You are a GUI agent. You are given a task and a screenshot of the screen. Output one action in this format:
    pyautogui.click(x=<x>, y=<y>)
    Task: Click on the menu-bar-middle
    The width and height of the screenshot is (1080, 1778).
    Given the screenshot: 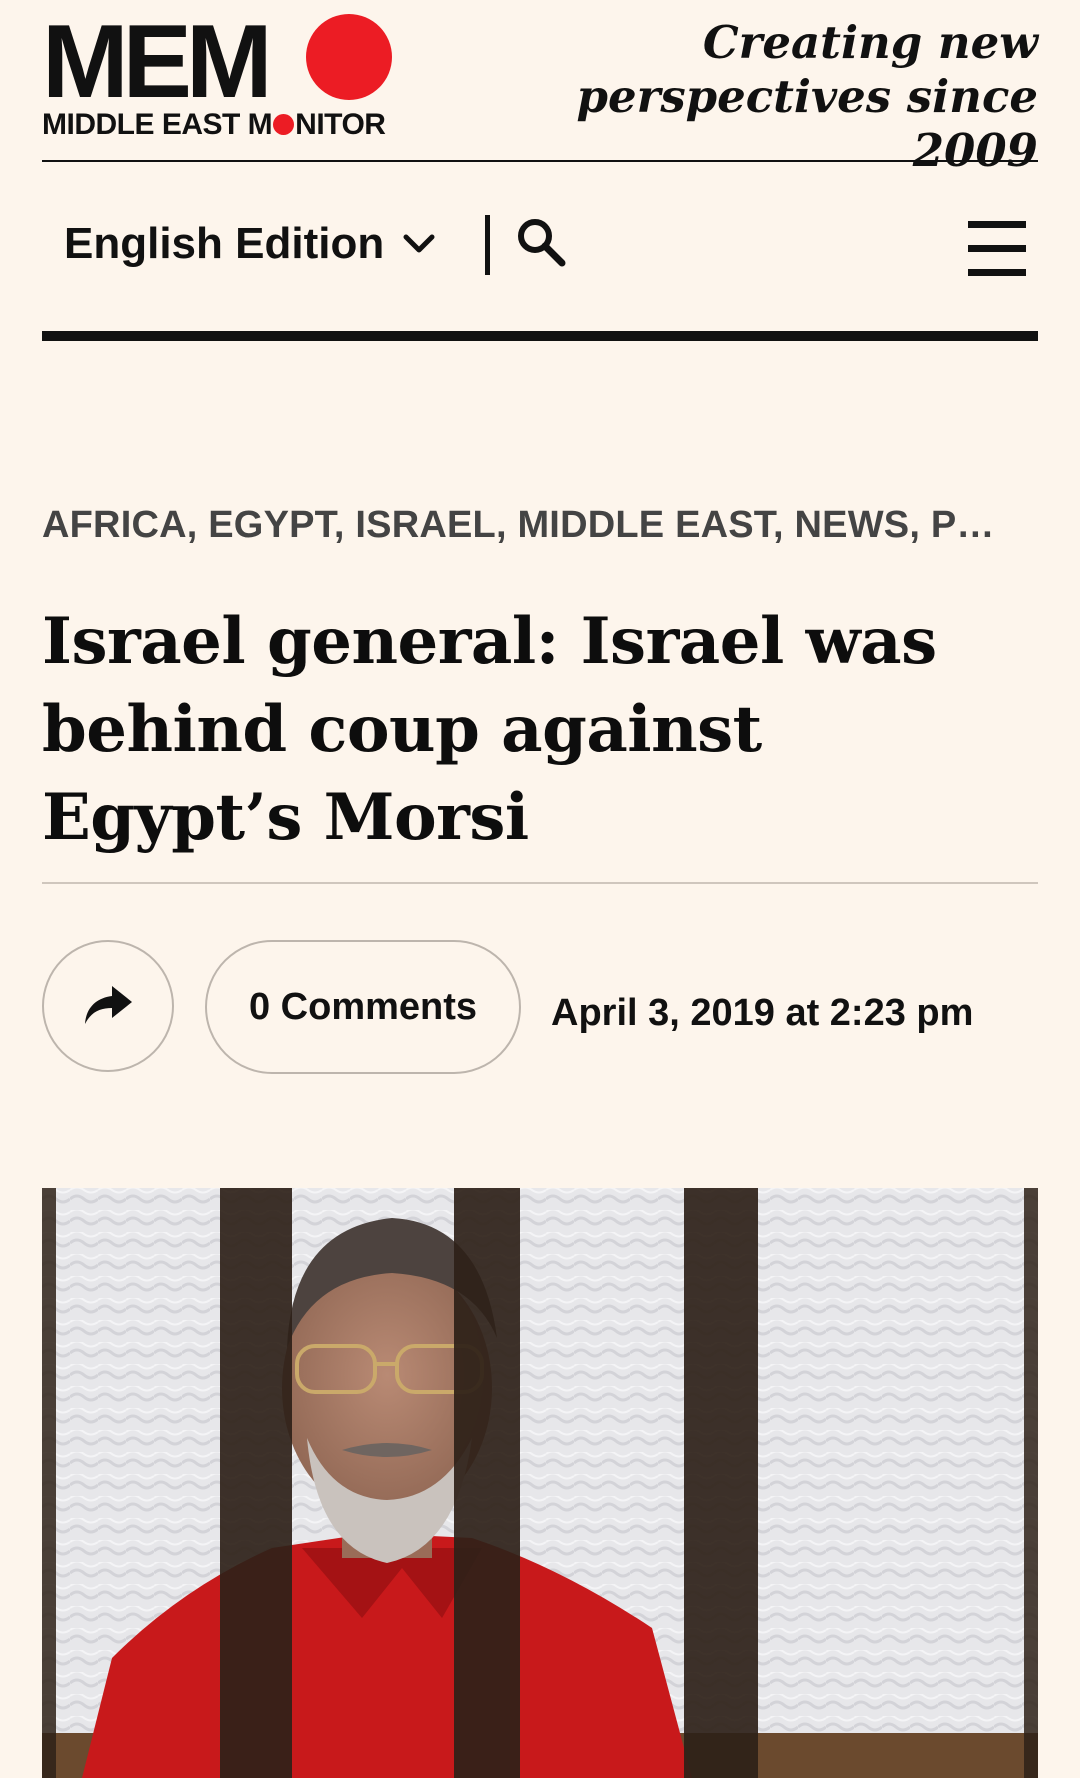 What is the action you would take?
    pyautogui.click(x=997, y=248)
    